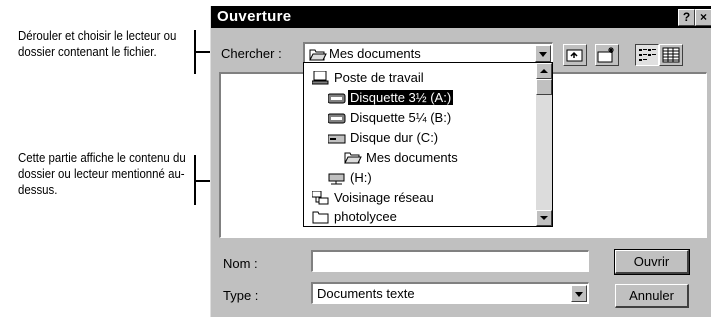 The height and width of the screenshot is (317, 711). I want to click on computer-icon, so click(320, 78).